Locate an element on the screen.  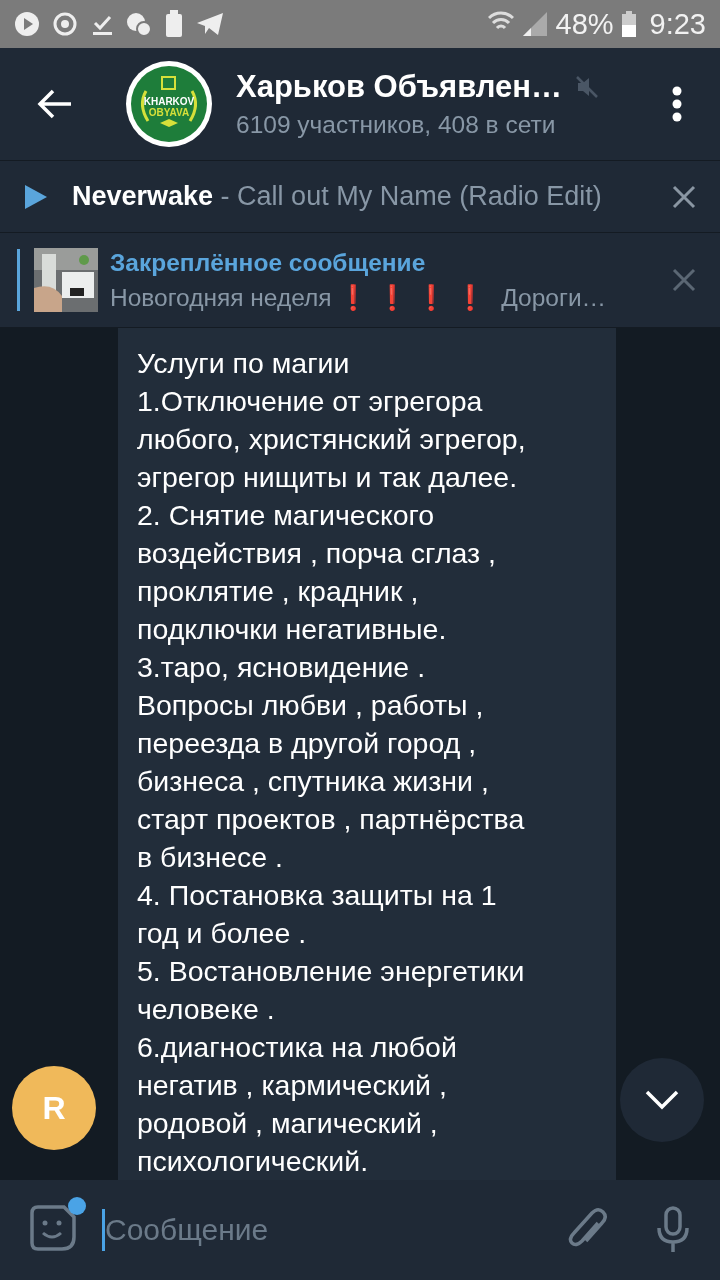
battery-percent: 48% is located at coordinates (584, 24).